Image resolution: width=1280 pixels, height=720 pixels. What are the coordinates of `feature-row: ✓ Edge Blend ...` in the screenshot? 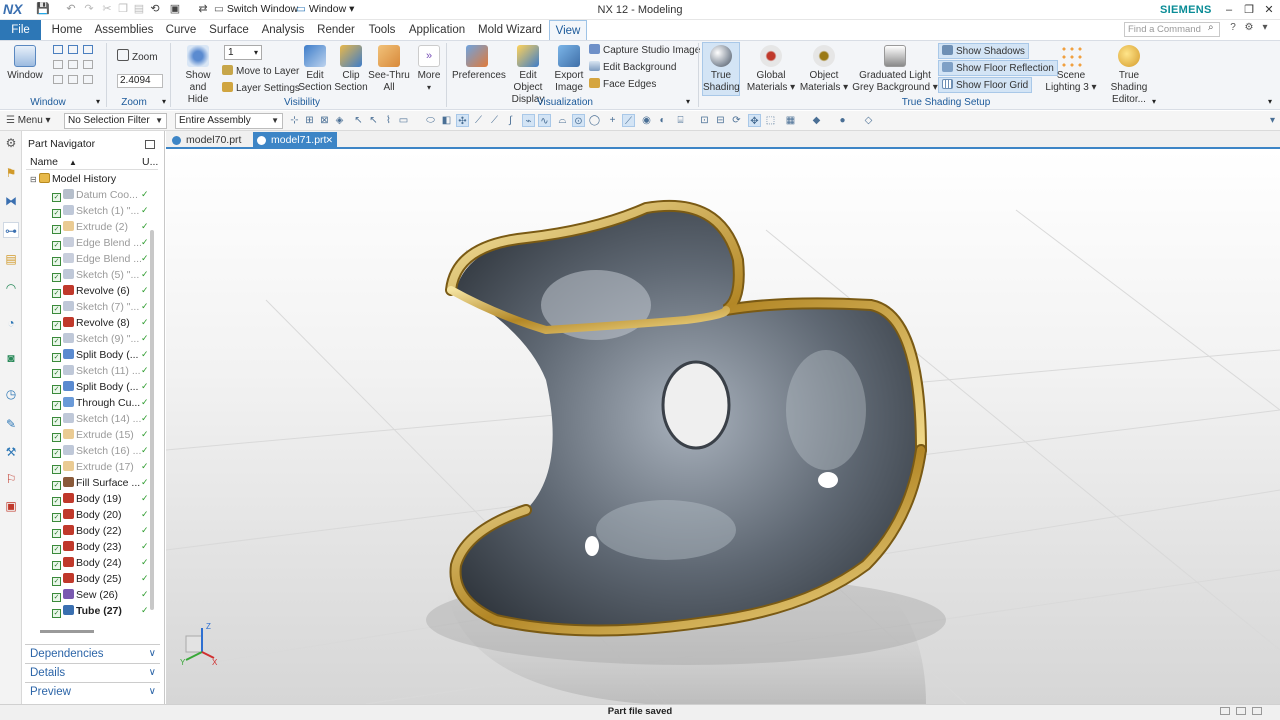 It's located at (97, 243).